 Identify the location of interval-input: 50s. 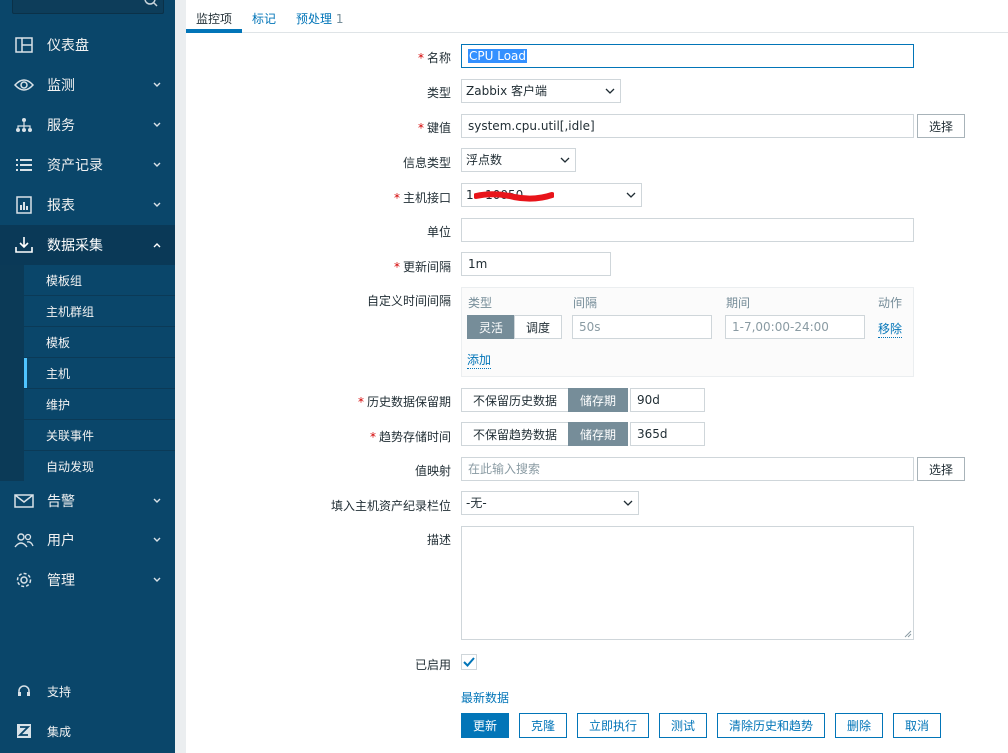
(642, 327).